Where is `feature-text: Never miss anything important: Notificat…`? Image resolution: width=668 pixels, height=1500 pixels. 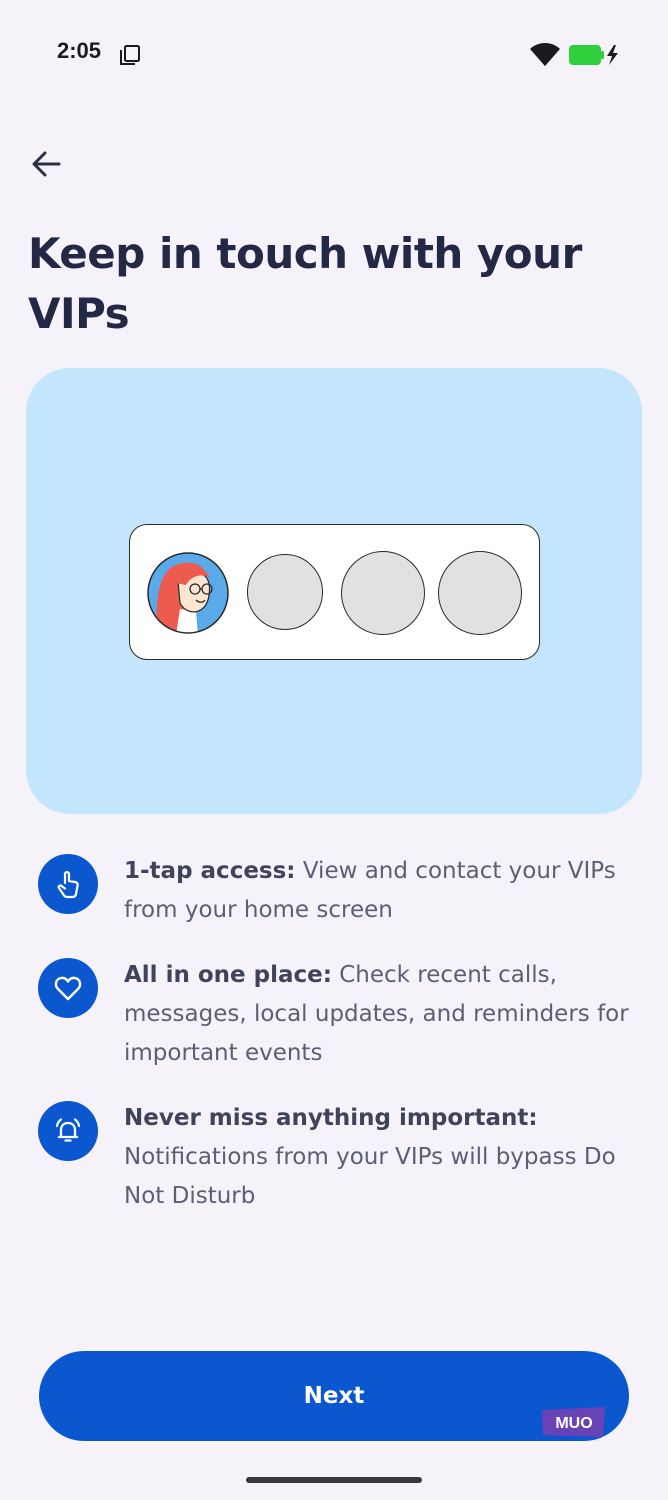
feature-text: Never miss anything important: Notificat… is located at coordinates (379, 1157).